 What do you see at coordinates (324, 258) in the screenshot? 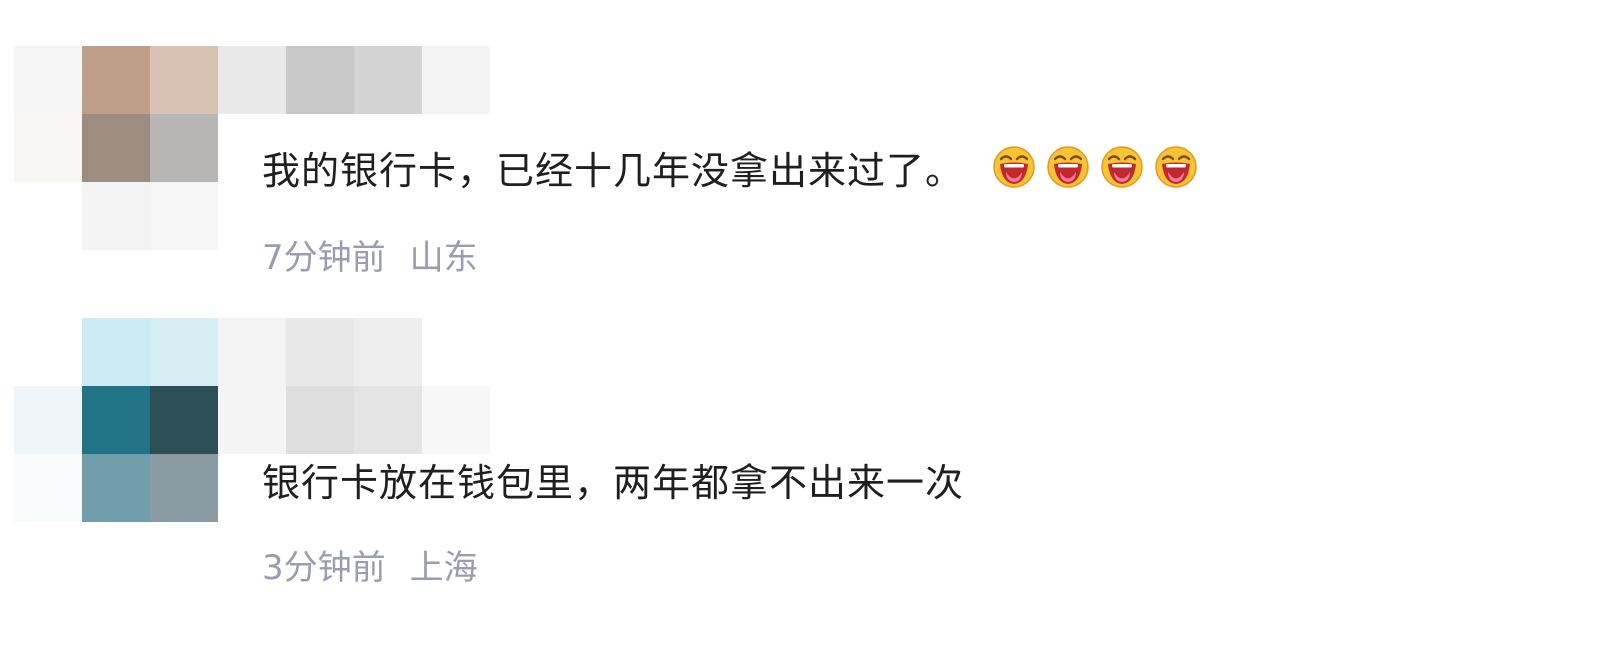
I see `comment-time: 7分钟前` at bounding box center [324, 258].